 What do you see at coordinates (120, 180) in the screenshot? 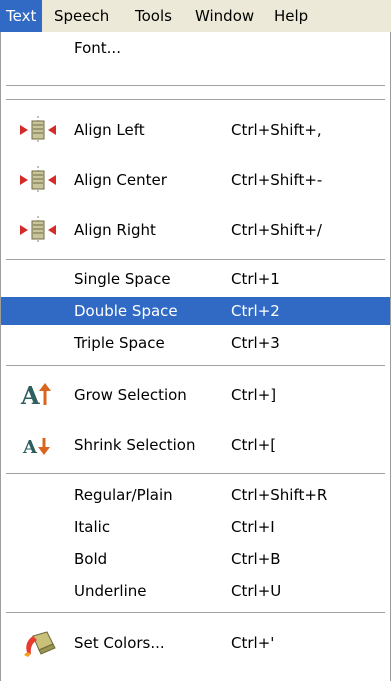
I see `menu-item-label: Align Center` at bounding box center [120, 180].